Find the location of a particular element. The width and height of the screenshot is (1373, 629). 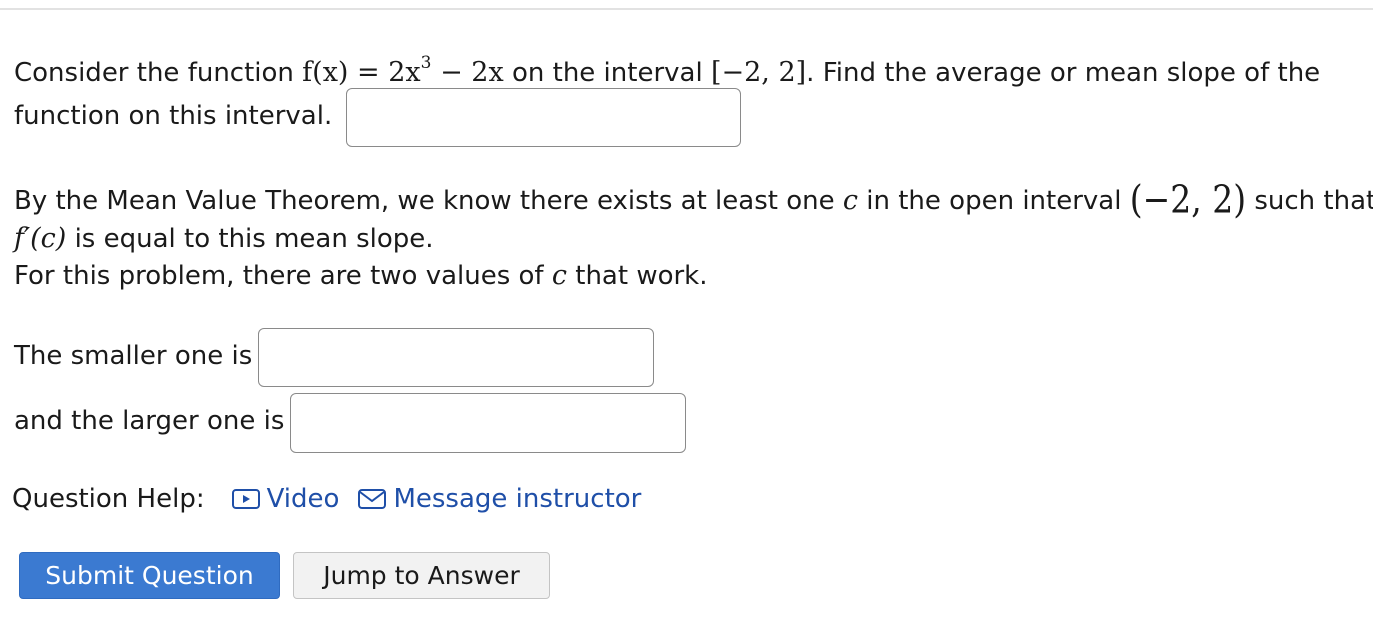

video-link: Video is located at coordinates (285, 499).